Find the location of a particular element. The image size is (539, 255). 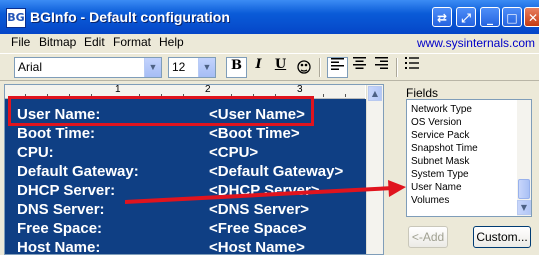

info-row: Free Space: <Free Space> is located at coordinates (162, 229).